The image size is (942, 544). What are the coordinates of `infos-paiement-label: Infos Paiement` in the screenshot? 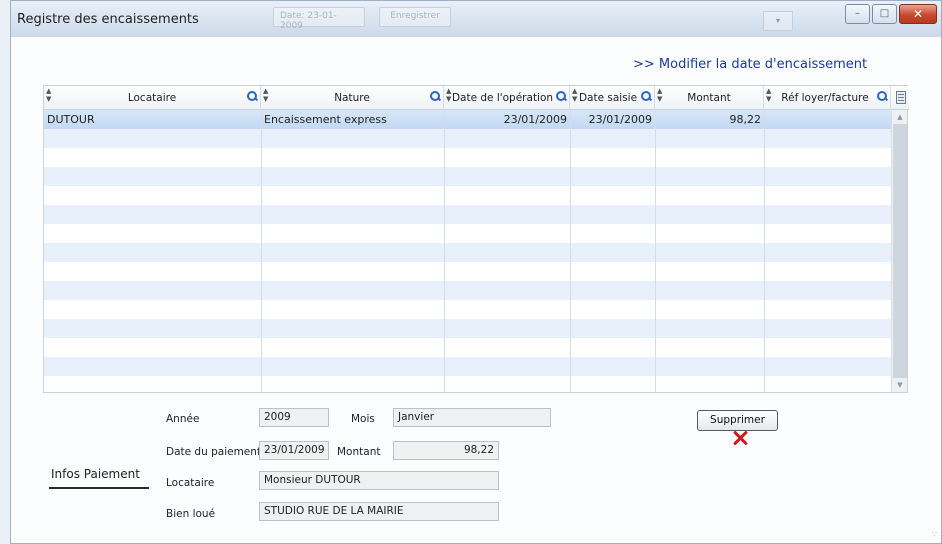 It's located at (95, 474).